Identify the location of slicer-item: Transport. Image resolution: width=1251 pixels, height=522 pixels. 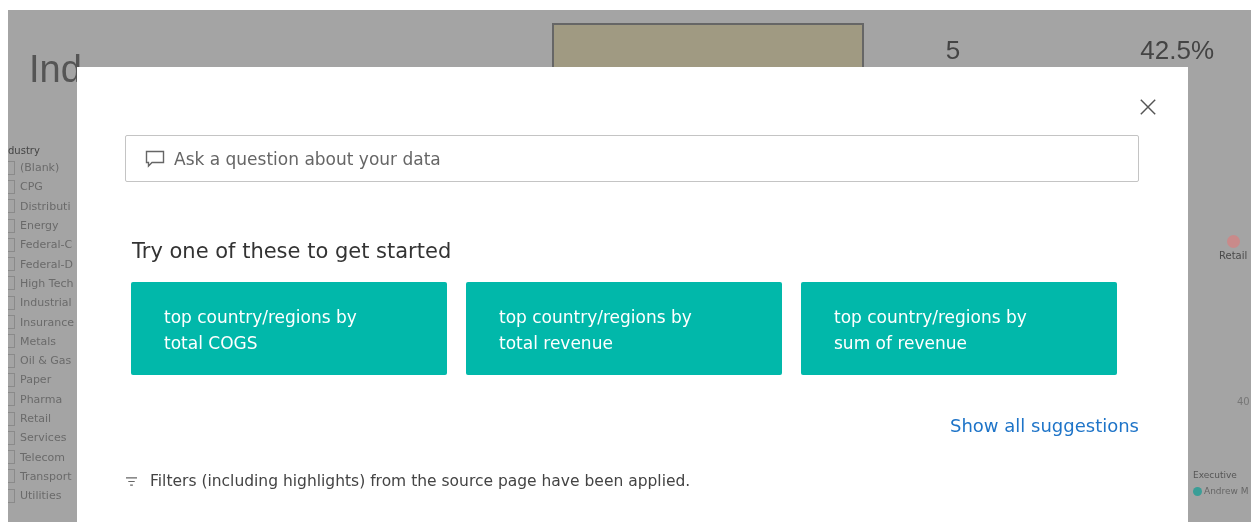
(46, 476).